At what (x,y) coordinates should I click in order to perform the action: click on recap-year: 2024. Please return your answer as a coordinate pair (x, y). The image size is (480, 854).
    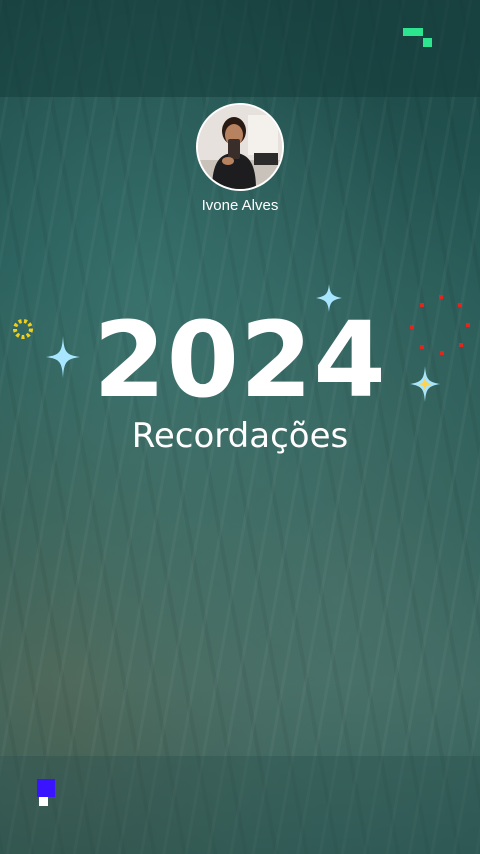
    Looking at the image, I should click on (240, 360).